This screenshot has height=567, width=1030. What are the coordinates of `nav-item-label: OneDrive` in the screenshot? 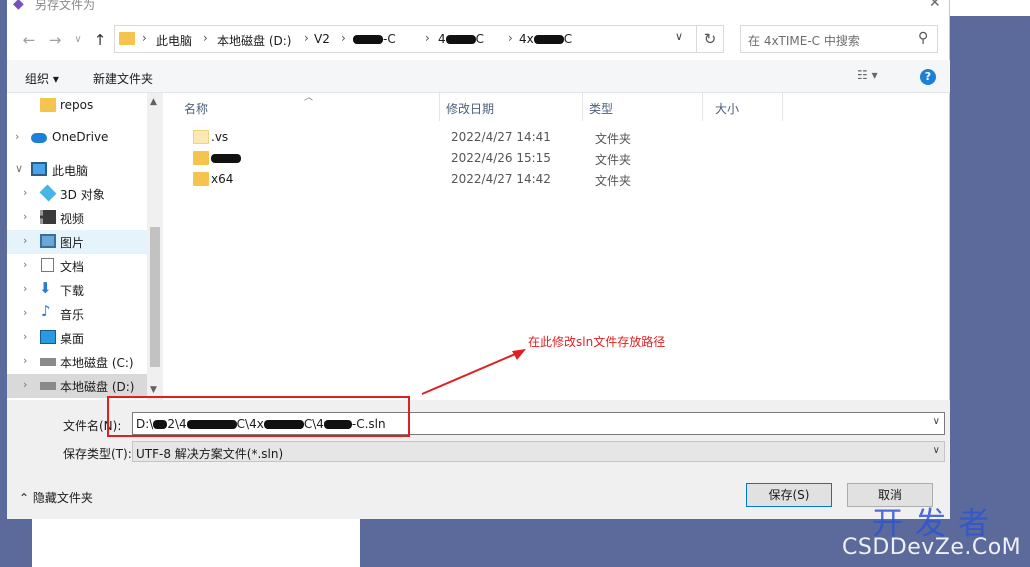 It's located at (80, 137).